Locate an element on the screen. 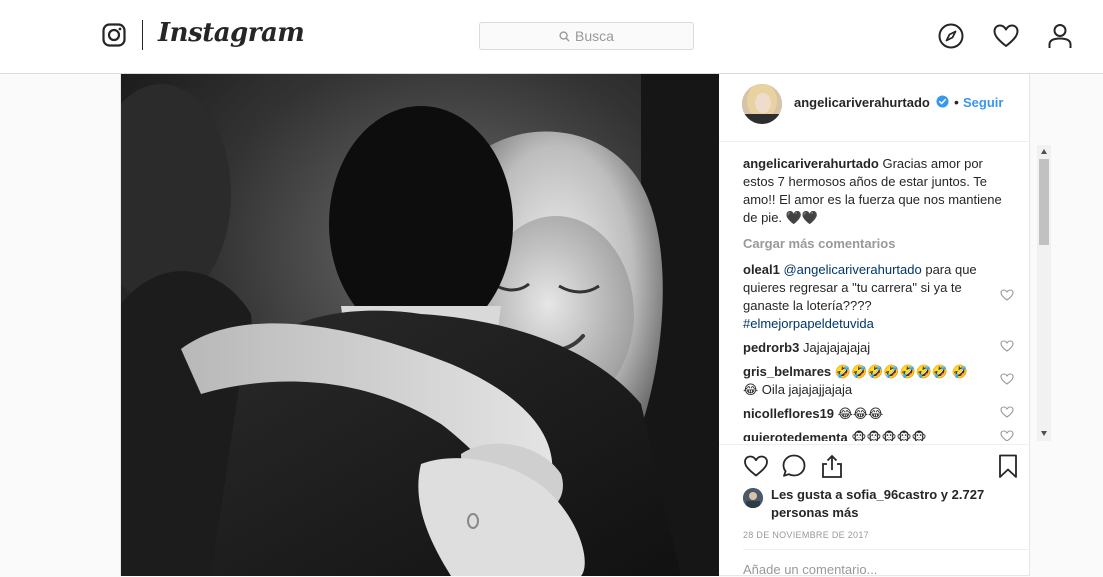 The image size is (1103, 577). liker-avatar-image is located at coordinates (753, 498).